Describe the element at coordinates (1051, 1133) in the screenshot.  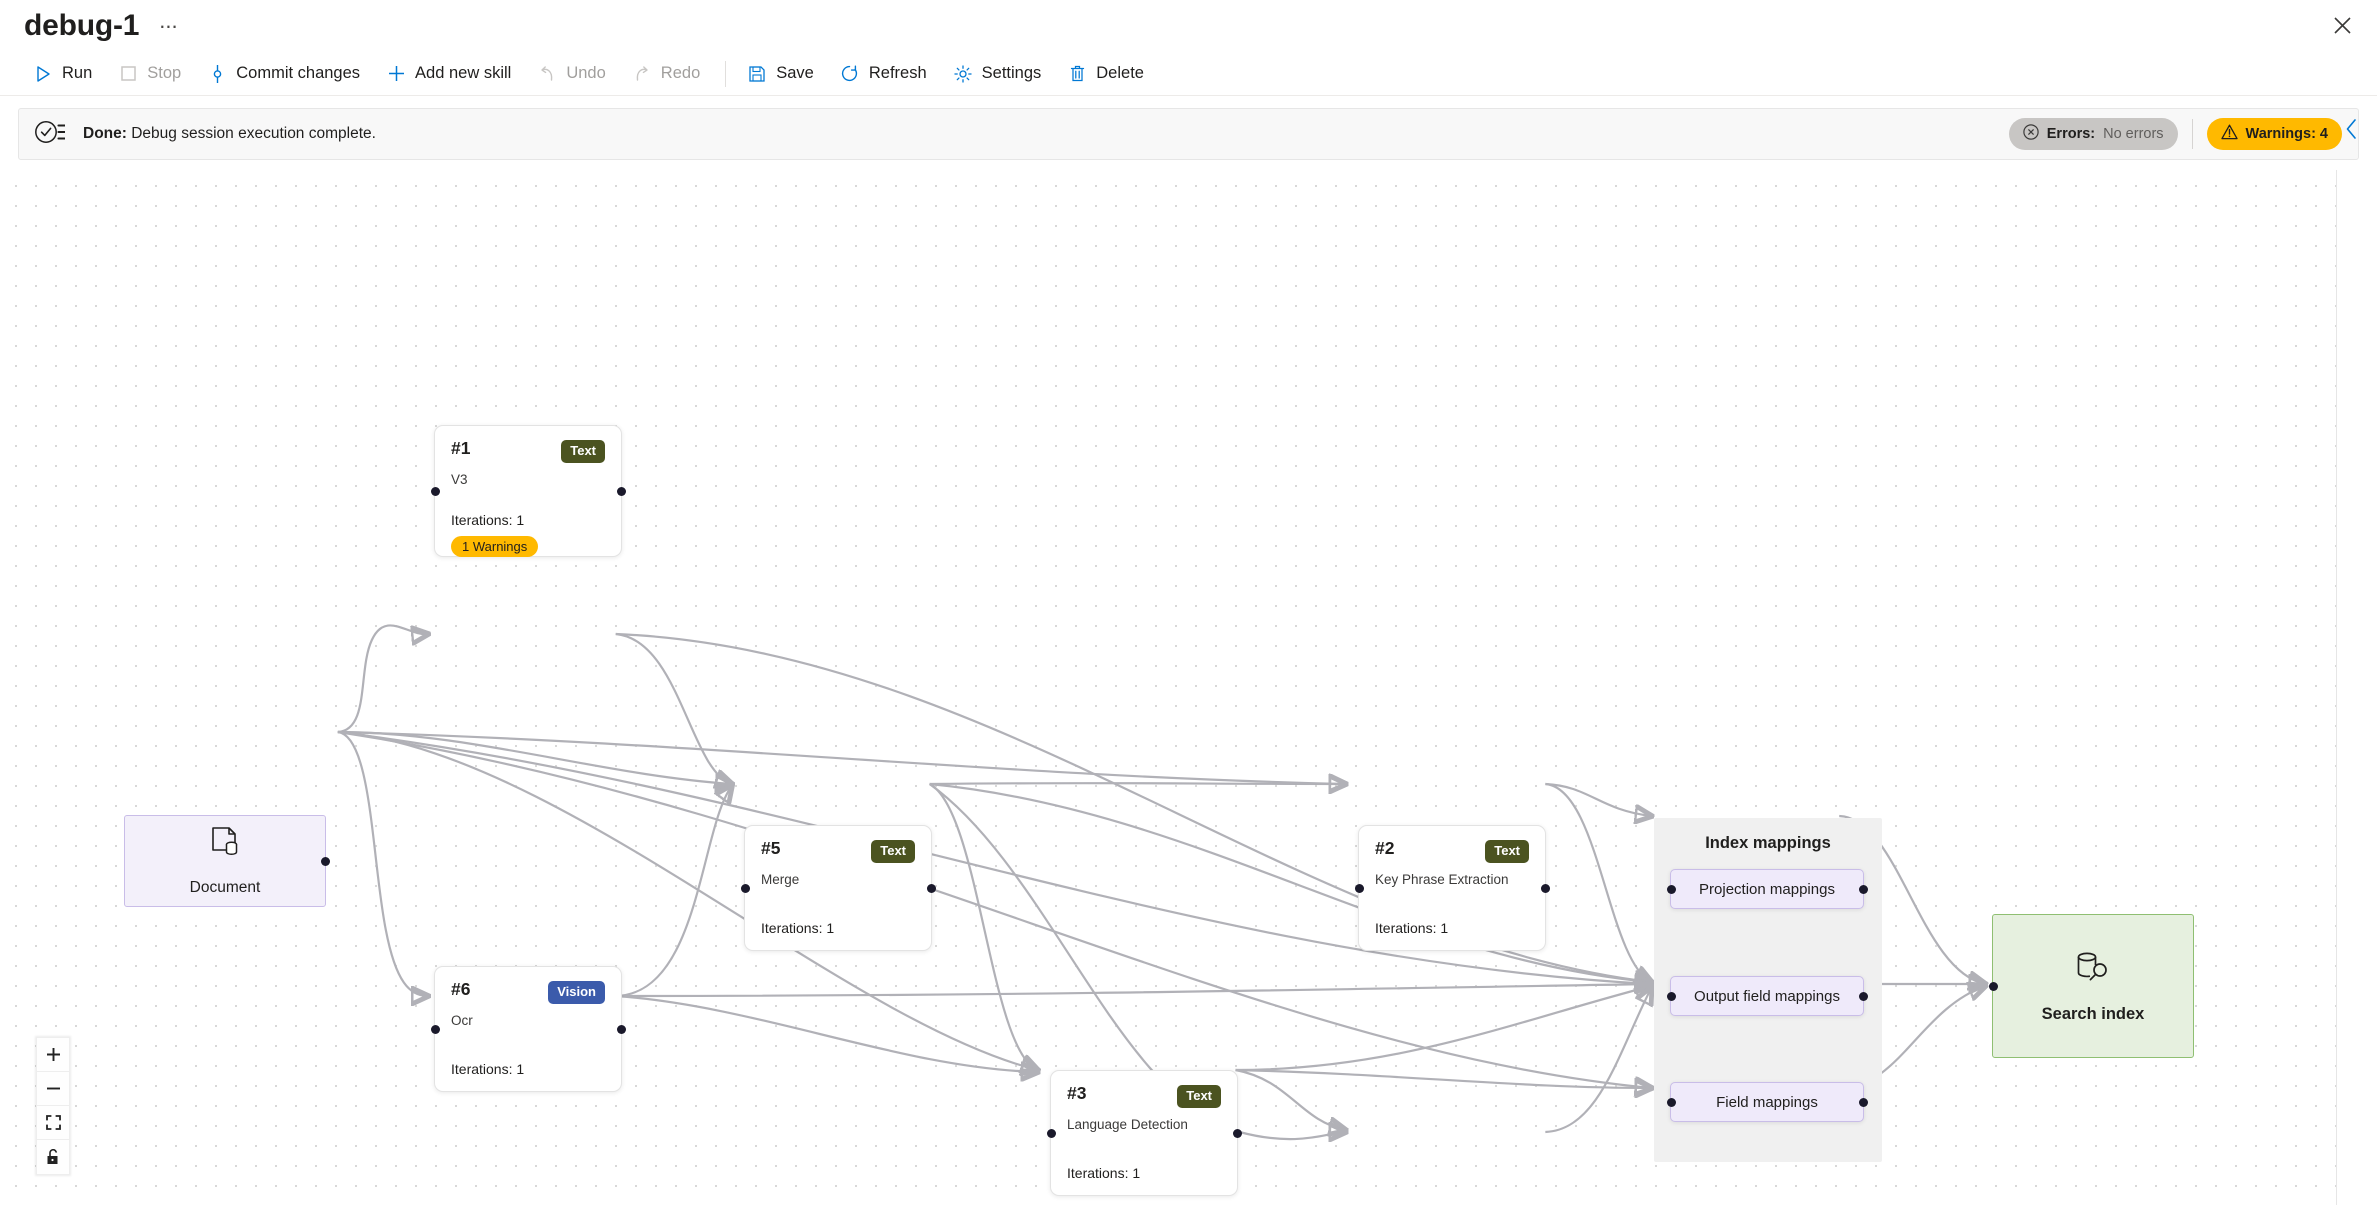
I see `skill-3-input-handle` at that location.